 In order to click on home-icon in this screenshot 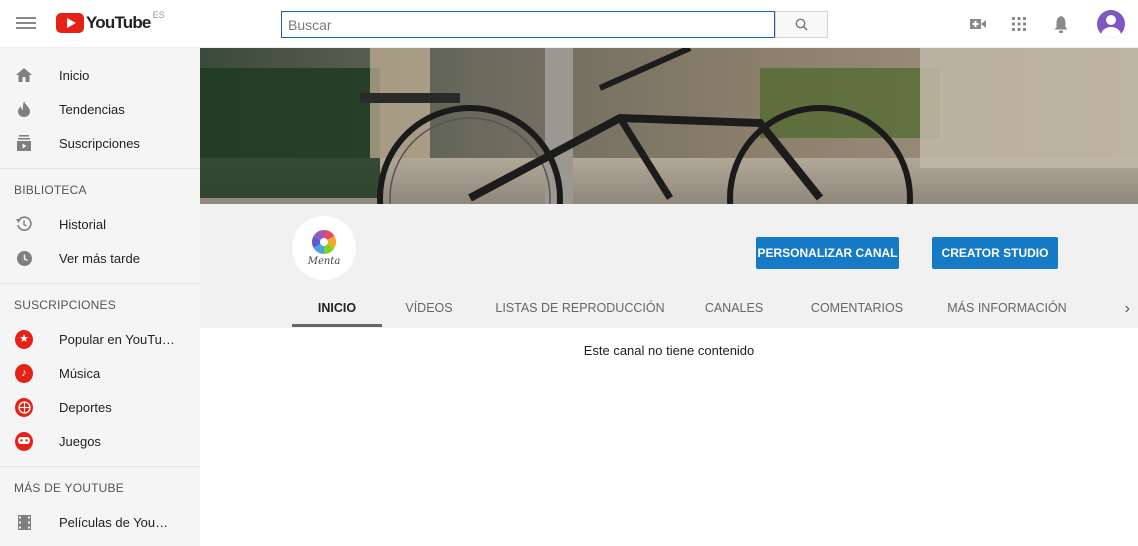, I will do `click(24, 75)`.